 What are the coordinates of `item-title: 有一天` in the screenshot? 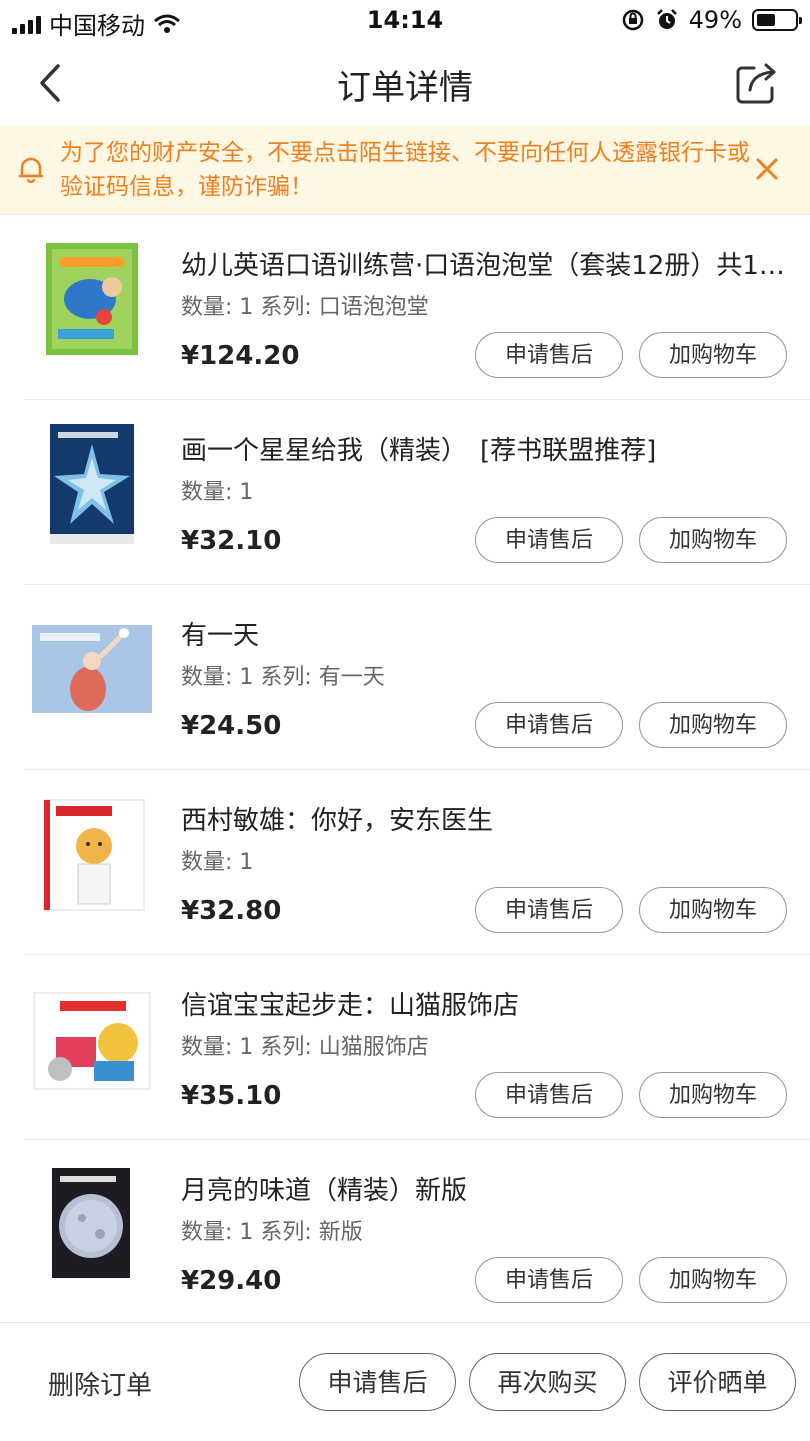 It's located at (486, 633).